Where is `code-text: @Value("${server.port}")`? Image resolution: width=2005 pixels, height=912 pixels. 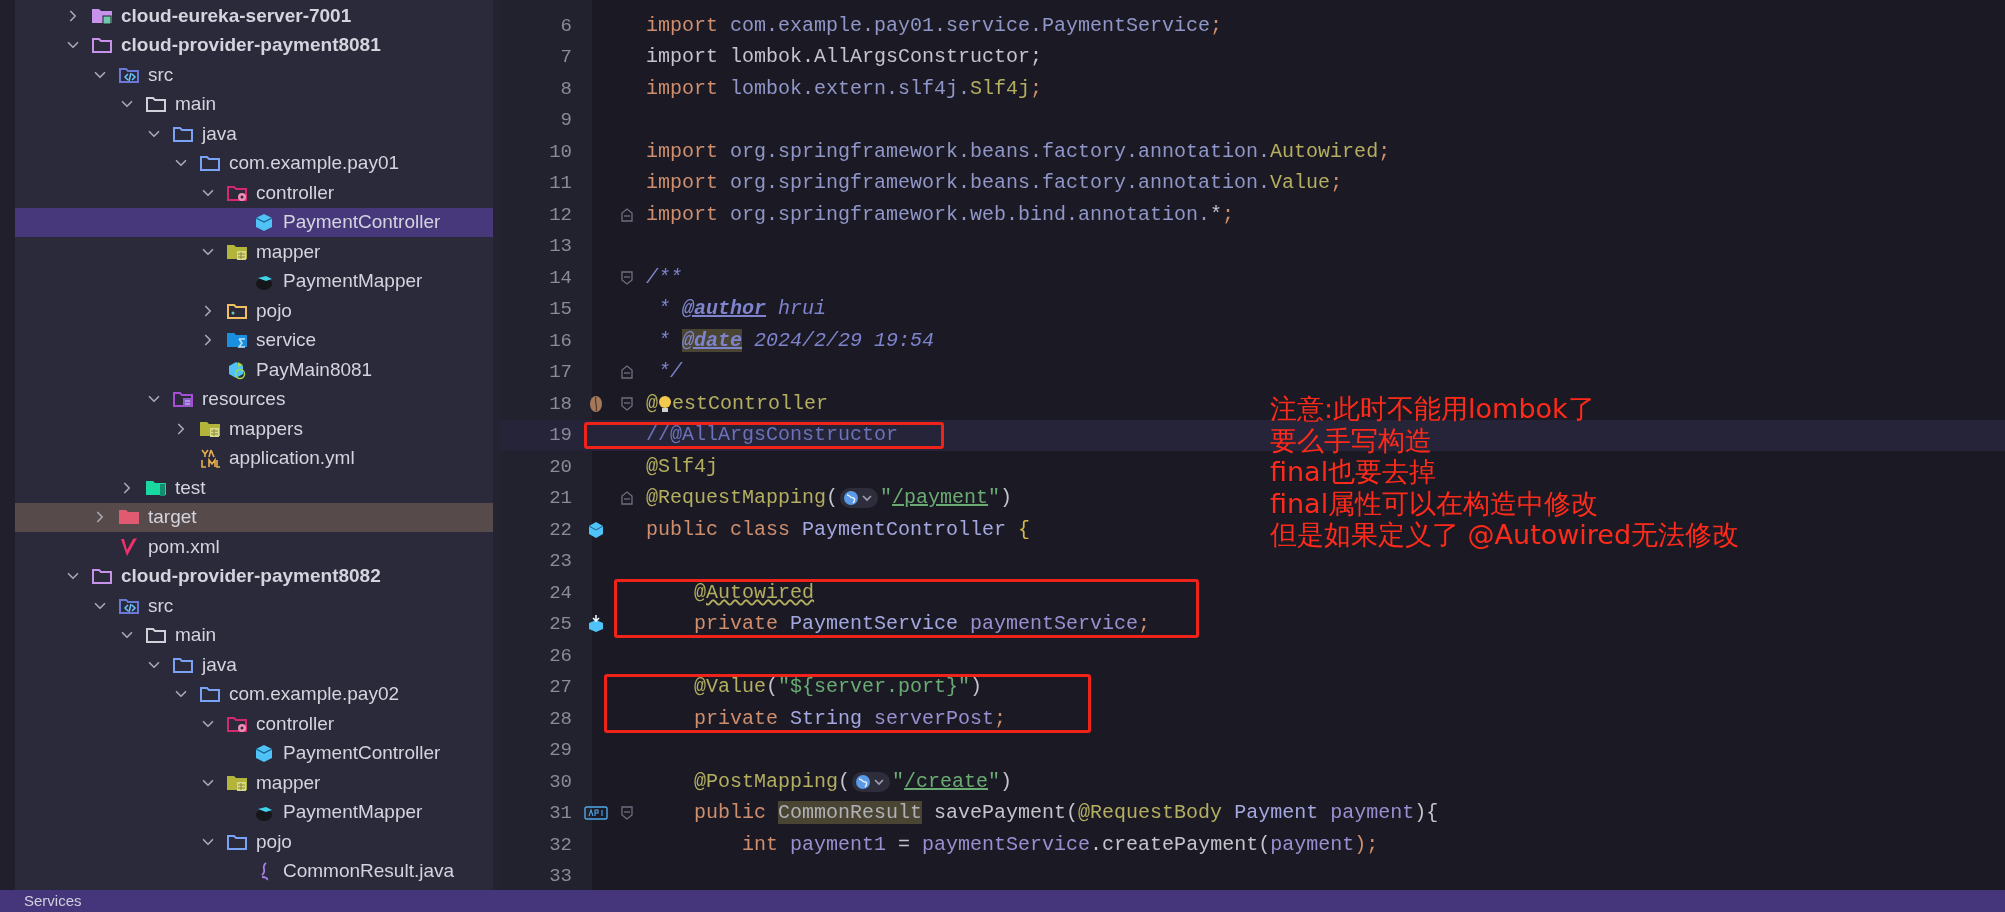 code-text: @Value("${server.port}") is located at coordinates (838, 687).